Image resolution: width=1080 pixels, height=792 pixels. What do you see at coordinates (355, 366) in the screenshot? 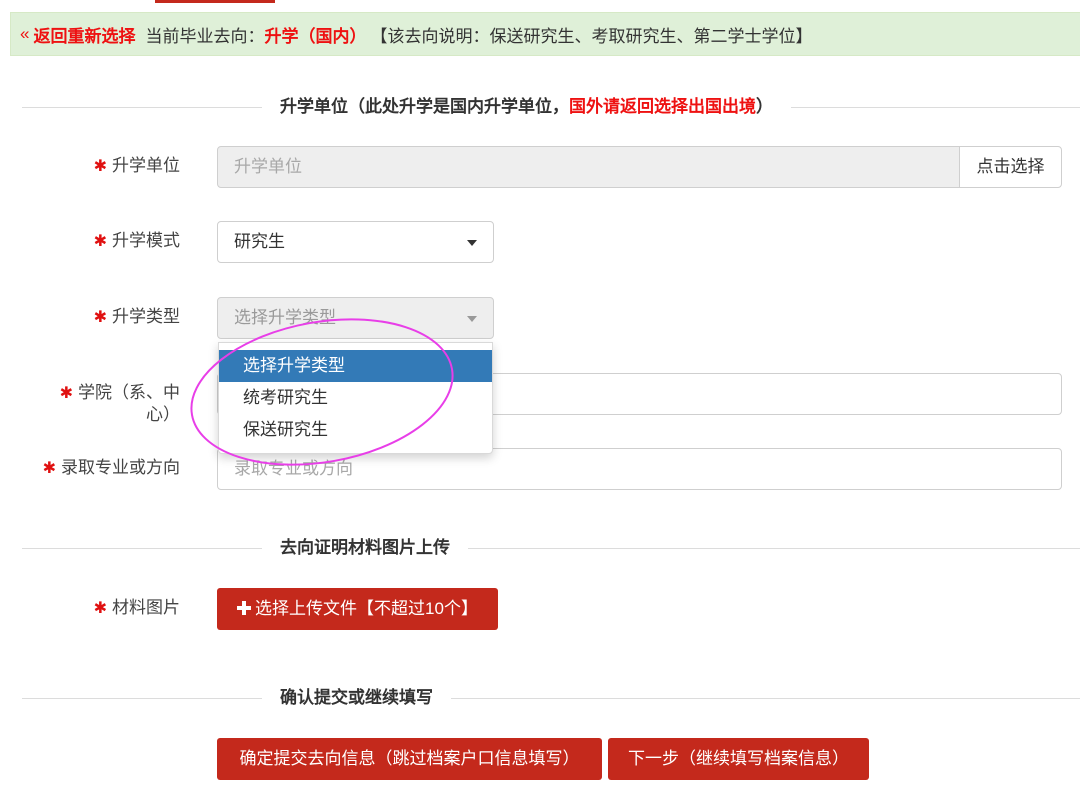
I see `type-option: 选择升学类型` at bounding box center [355, 366].